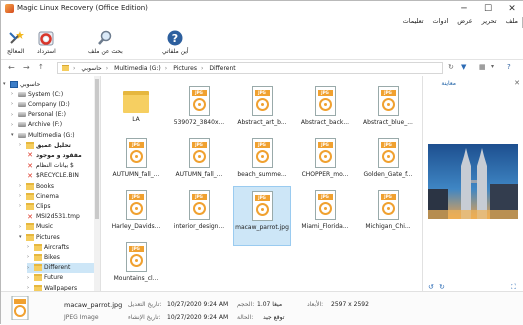 This screenshot has width=523, height=325. What do you see at coordinates (26, 67) in the screenshot?
I see `forward-arrow-icon: →` at bounding box center [26, 67].